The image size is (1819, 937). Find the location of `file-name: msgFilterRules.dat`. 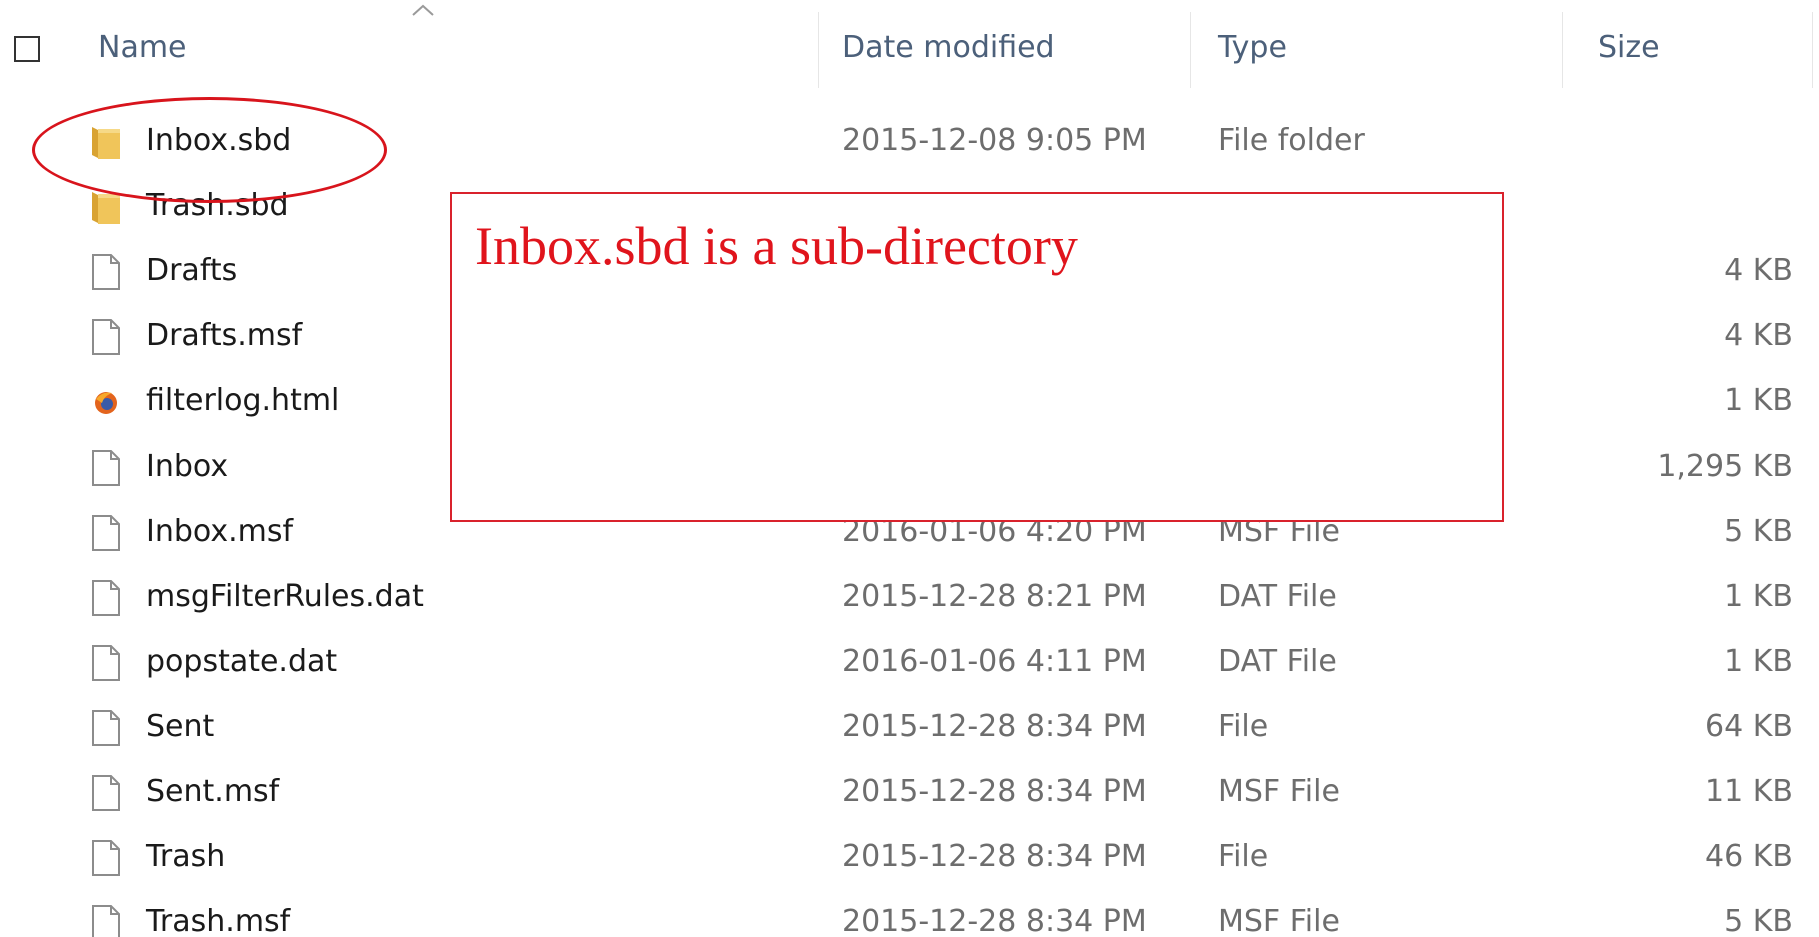

file-name: msgFilterRules.dat is located at coordinates (285, 596).